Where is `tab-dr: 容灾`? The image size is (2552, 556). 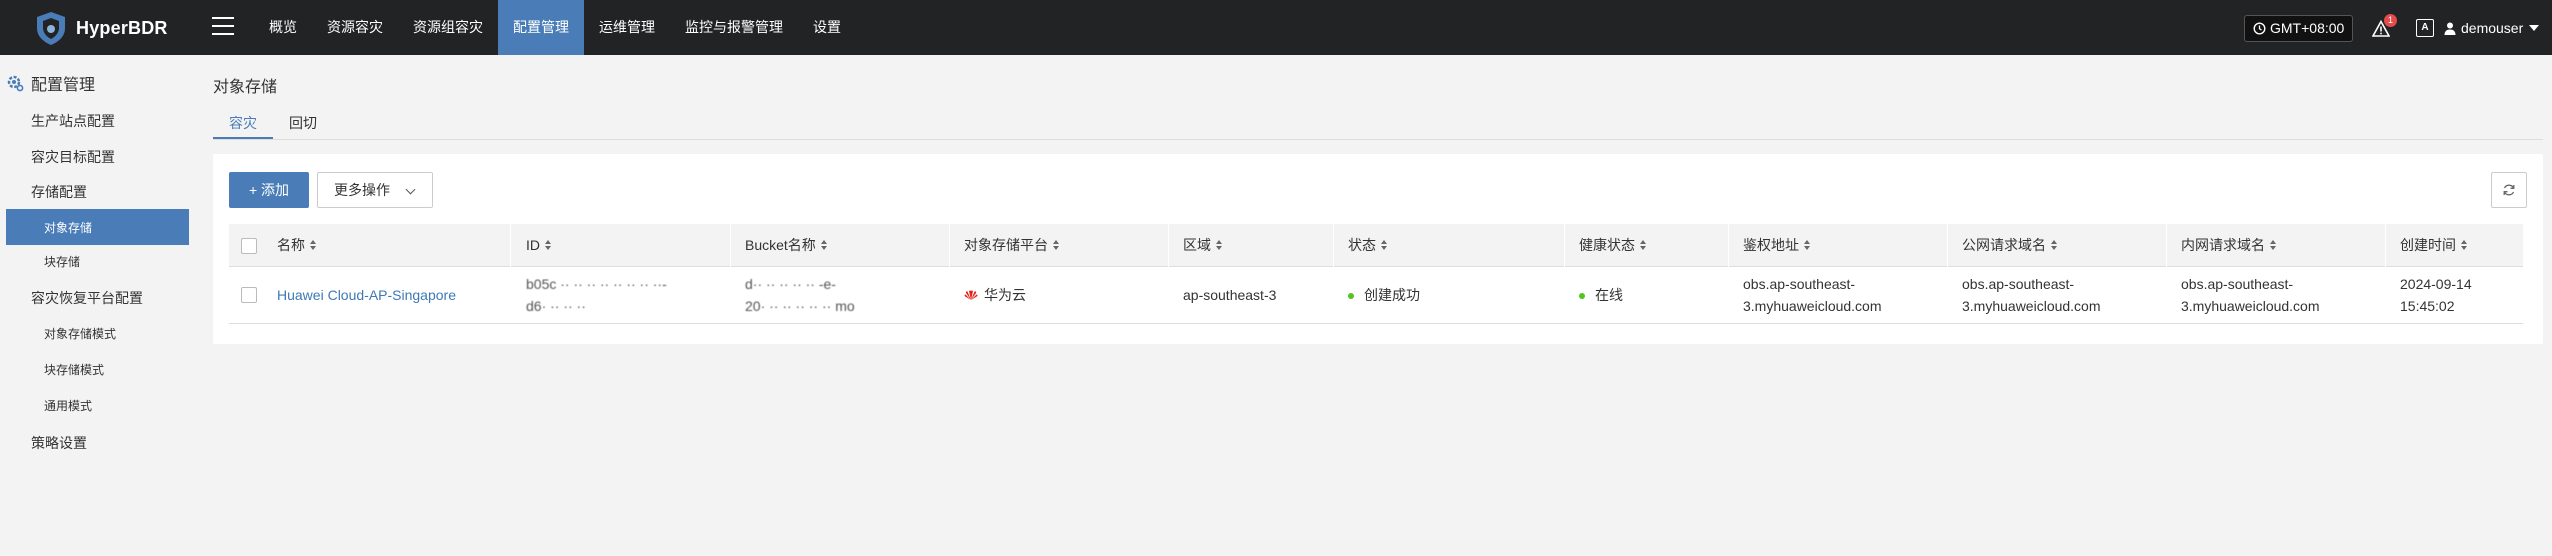
tab-dr: 容灾 is located at coordinates (243, 123).